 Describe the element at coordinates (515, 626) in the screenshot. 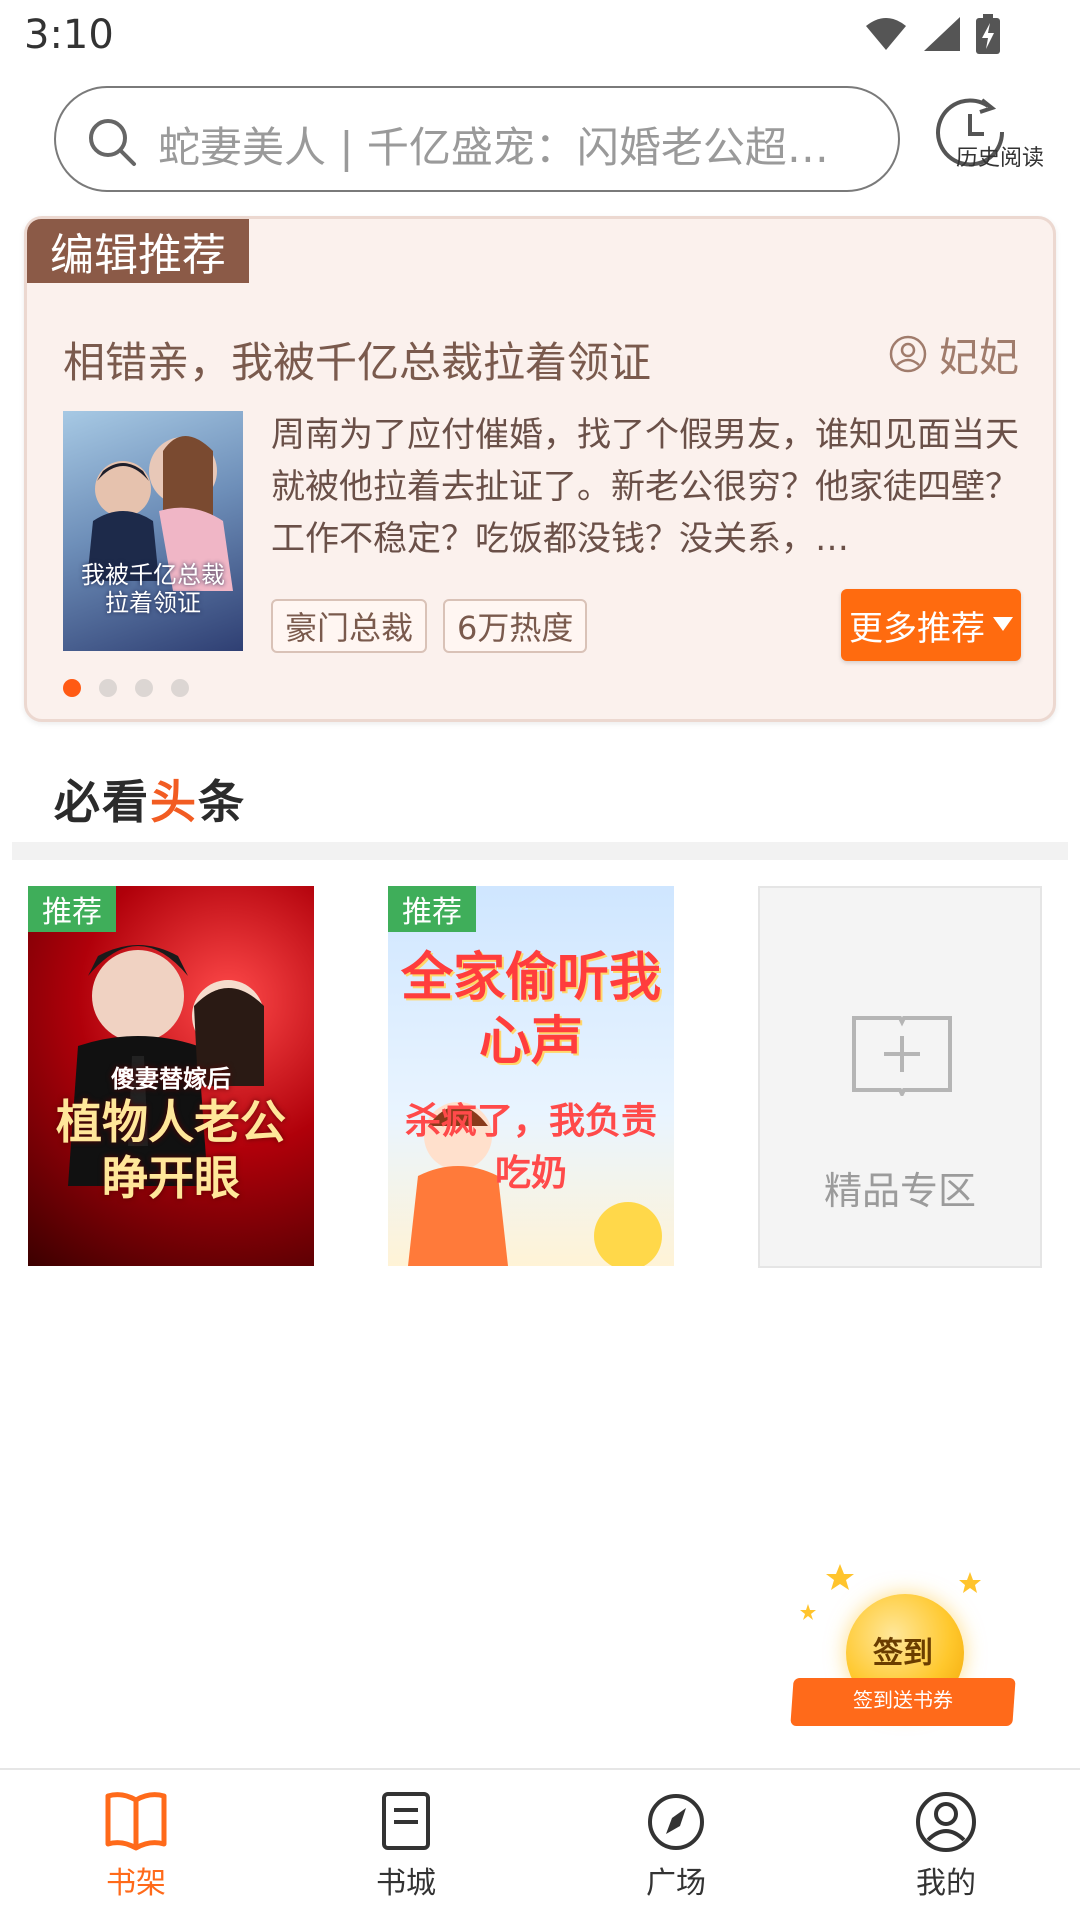

I see `popularity-chip: 6万热度` at that location.